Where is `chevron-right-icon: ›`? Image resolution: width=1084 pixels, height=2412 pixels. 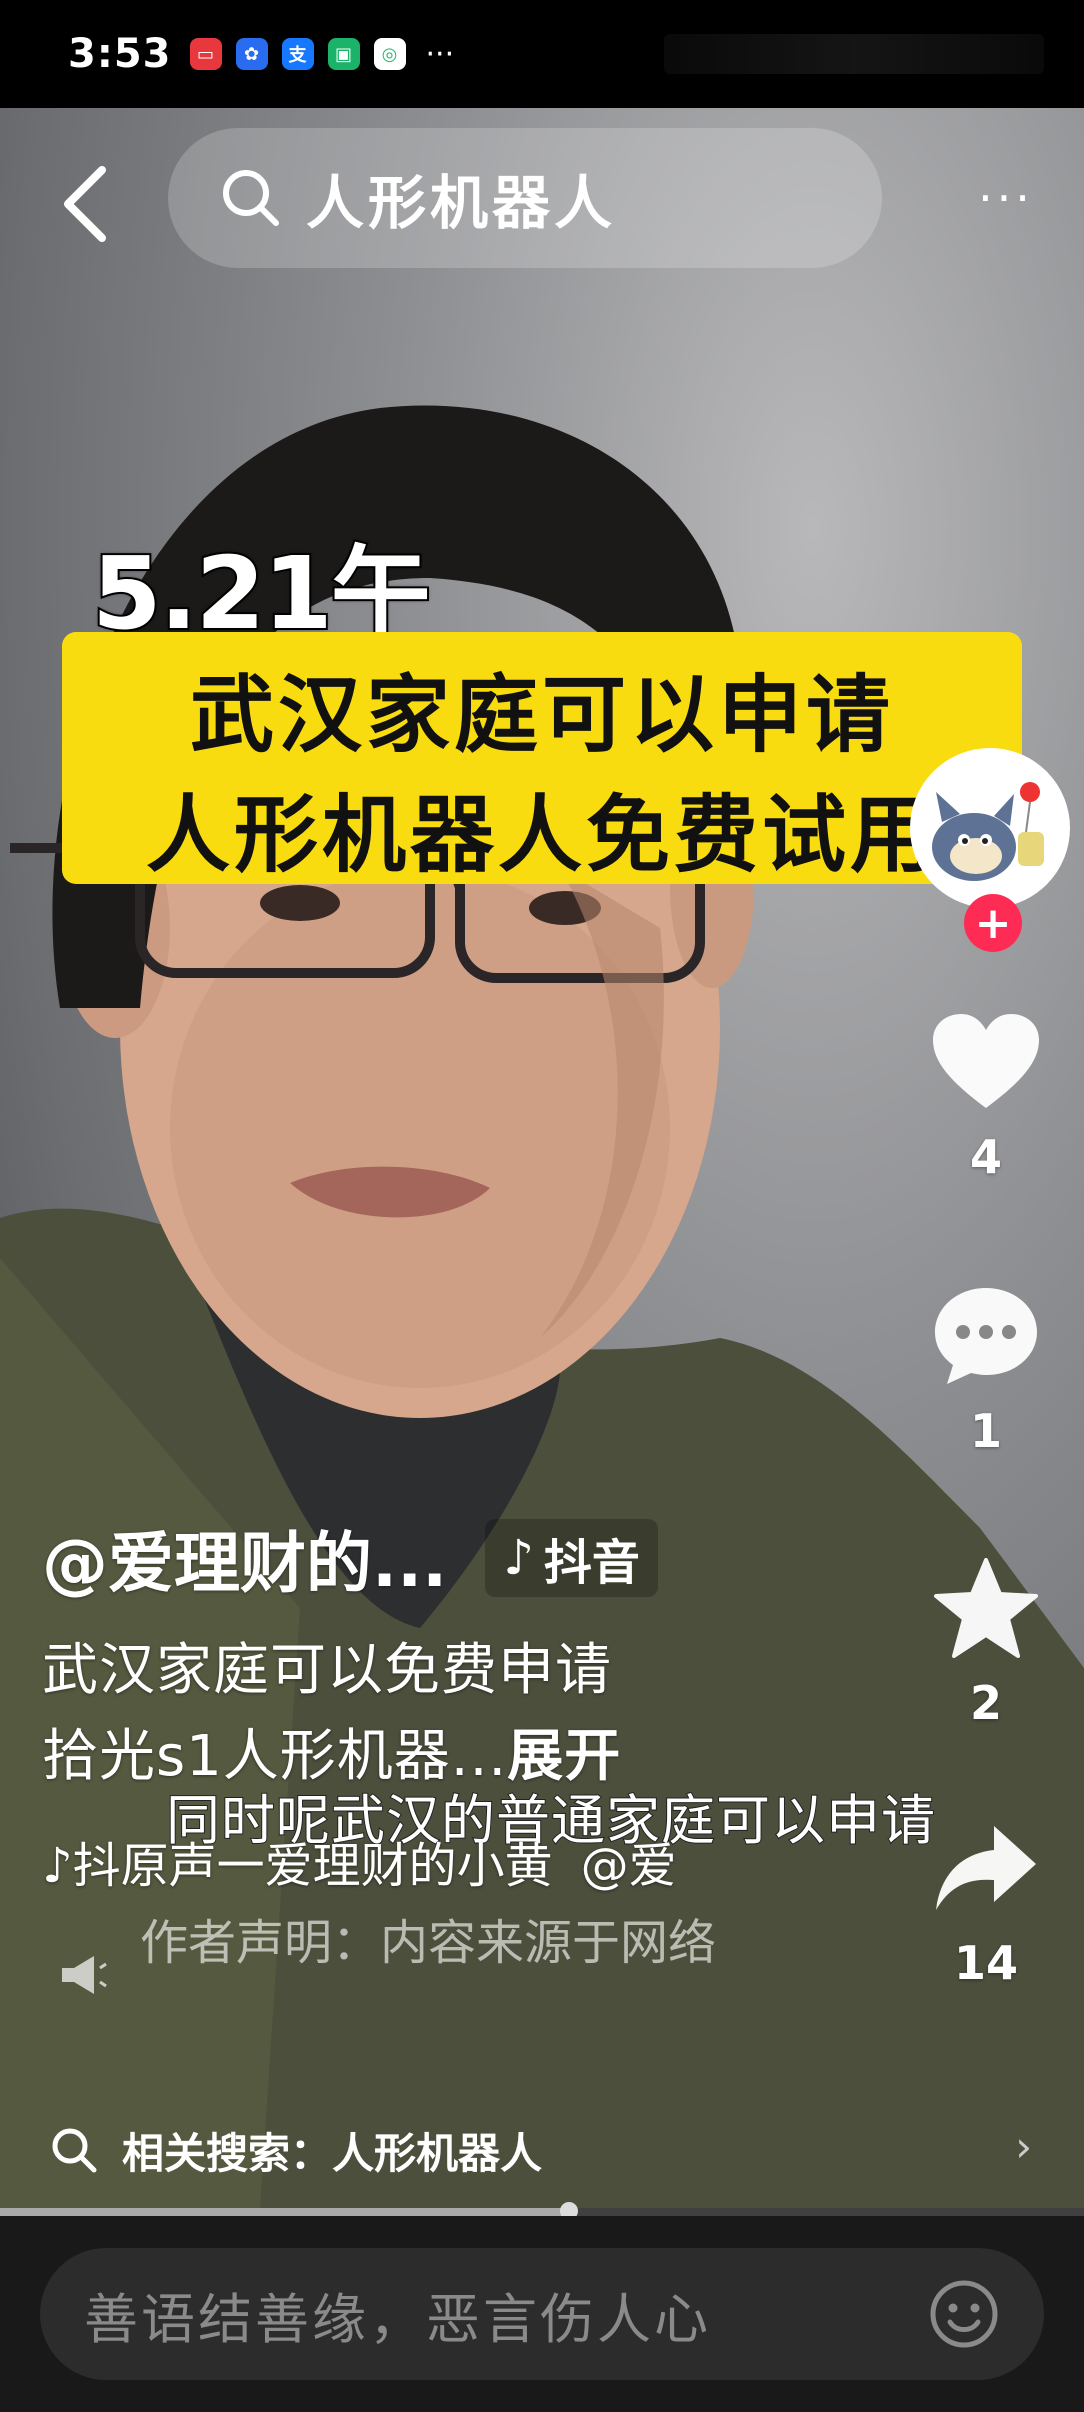 chevron-right-icon: › is located at coordinates (1023, 2146).